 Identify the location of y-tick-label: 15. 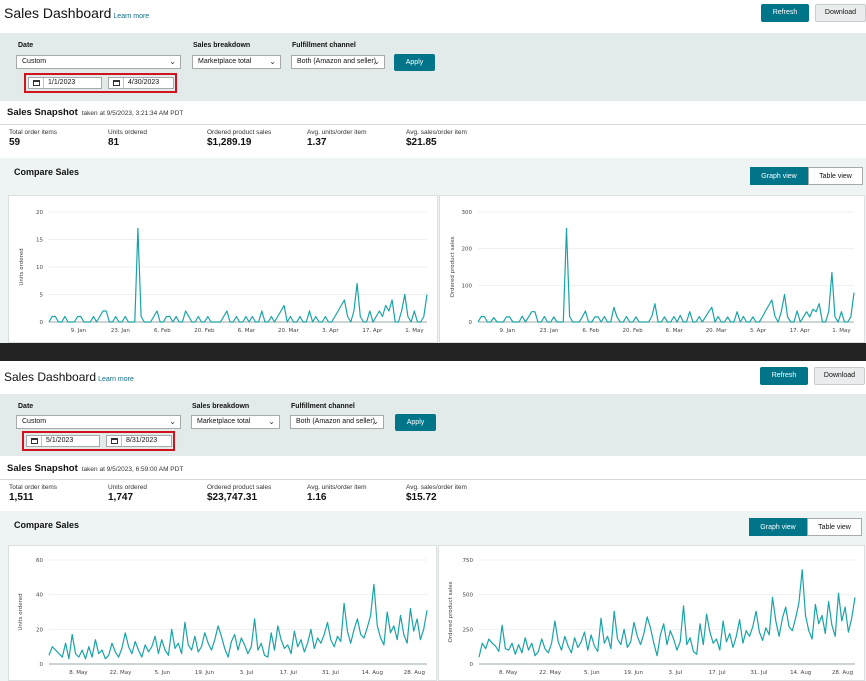
(39, 241).